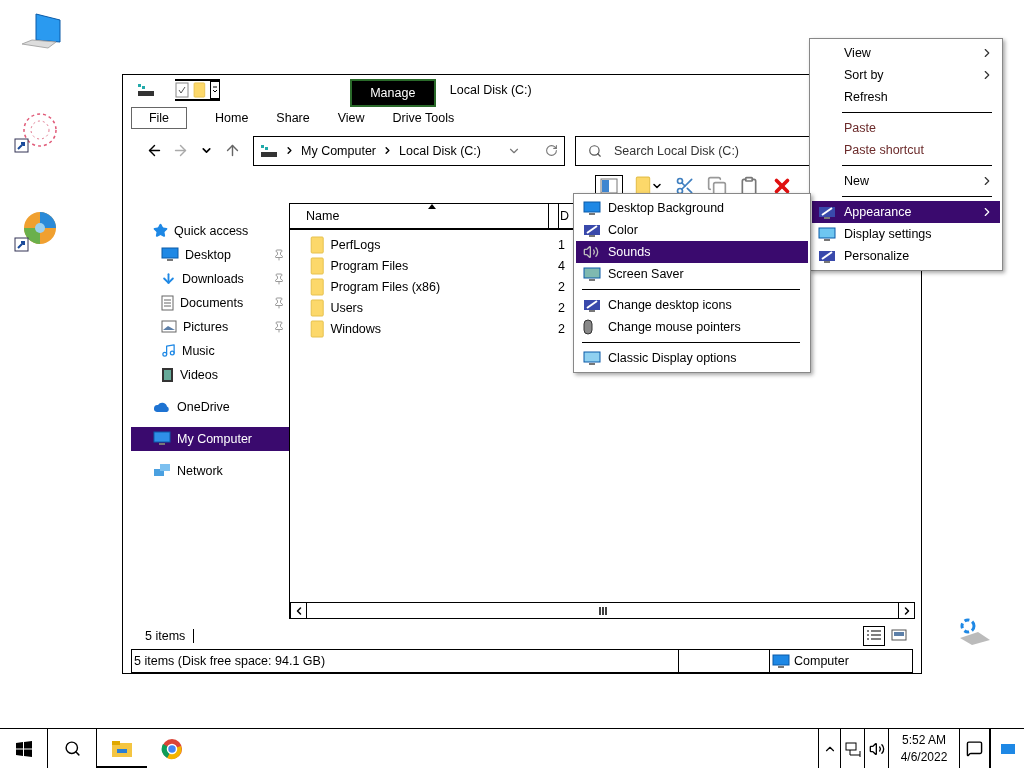 The width and height of the screenshot is (1024, 768). I want to click on star-icon, so click(160, 231).